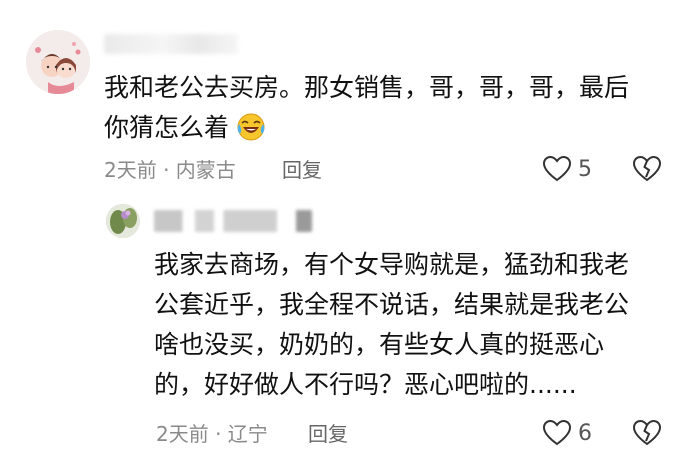  Describe the element at coordinates (328, 434) in the screenshot. I see `reply-reply-button: 回复` at that location.